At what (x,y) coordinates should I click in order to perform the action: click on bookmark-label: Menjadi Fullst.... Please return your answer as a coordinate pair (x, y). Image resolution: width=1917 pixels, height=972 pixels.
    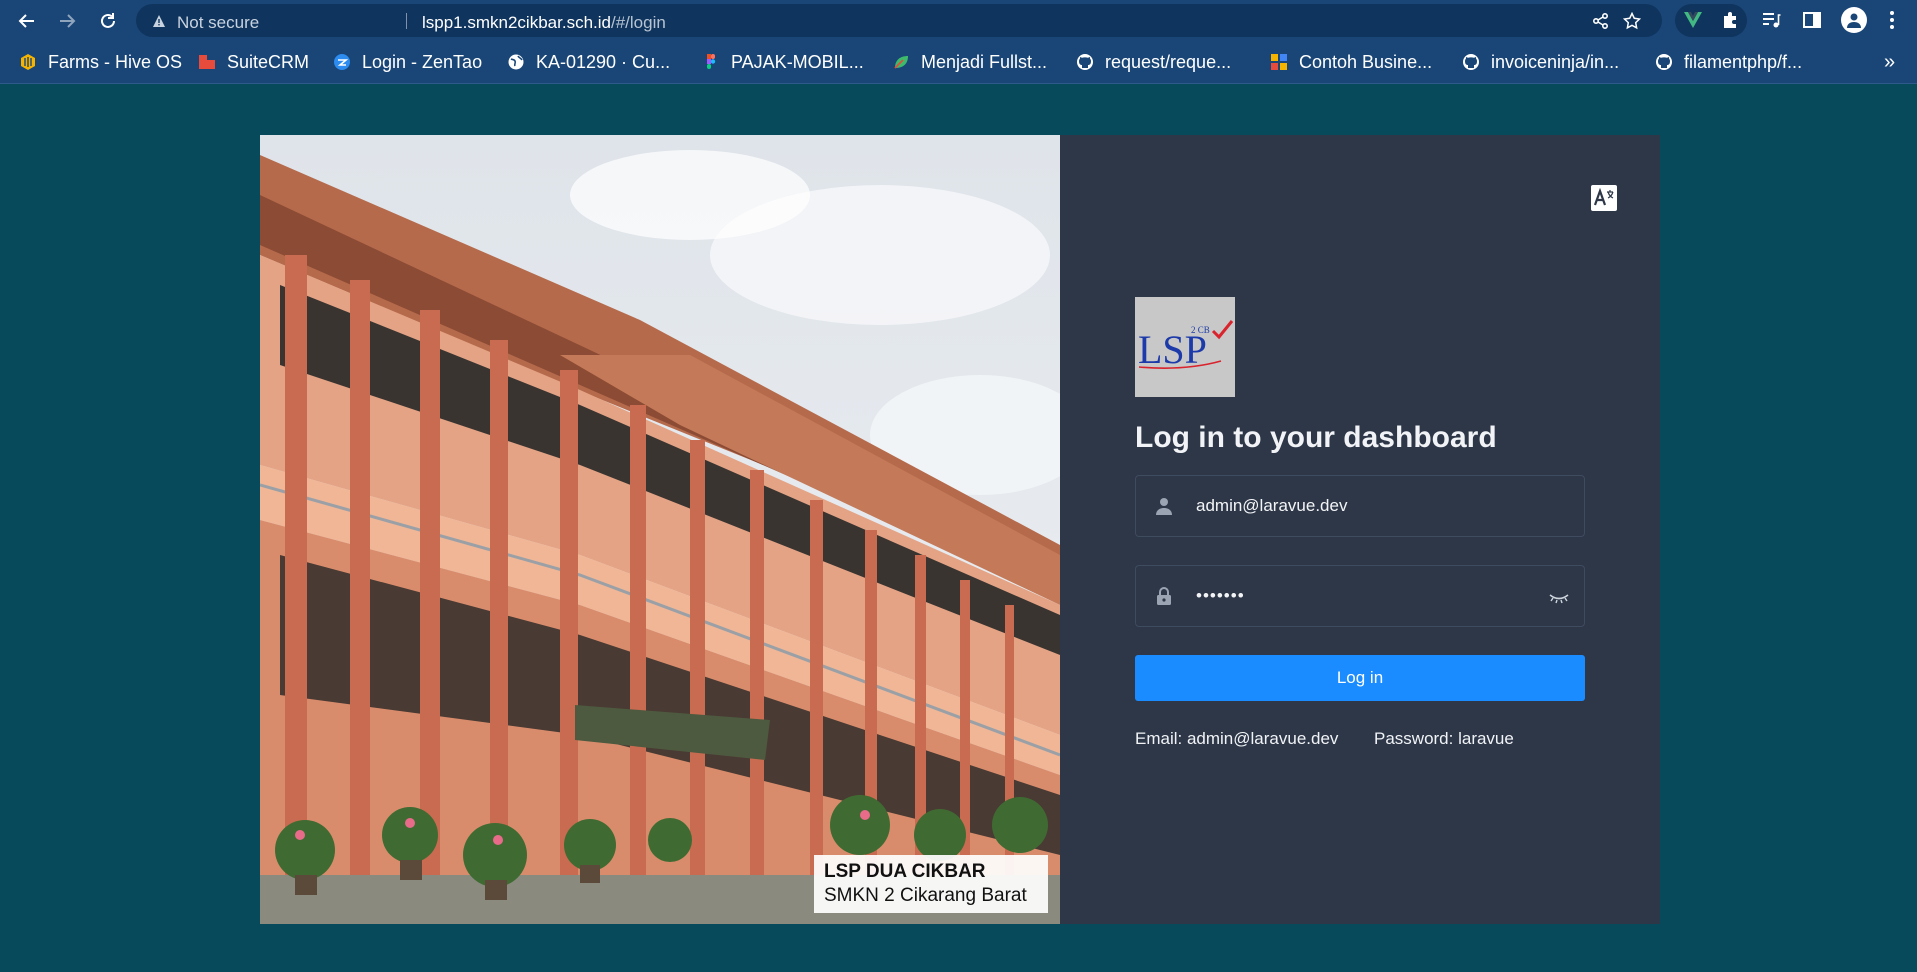
    Looking at the image, I should click on (984, 61).